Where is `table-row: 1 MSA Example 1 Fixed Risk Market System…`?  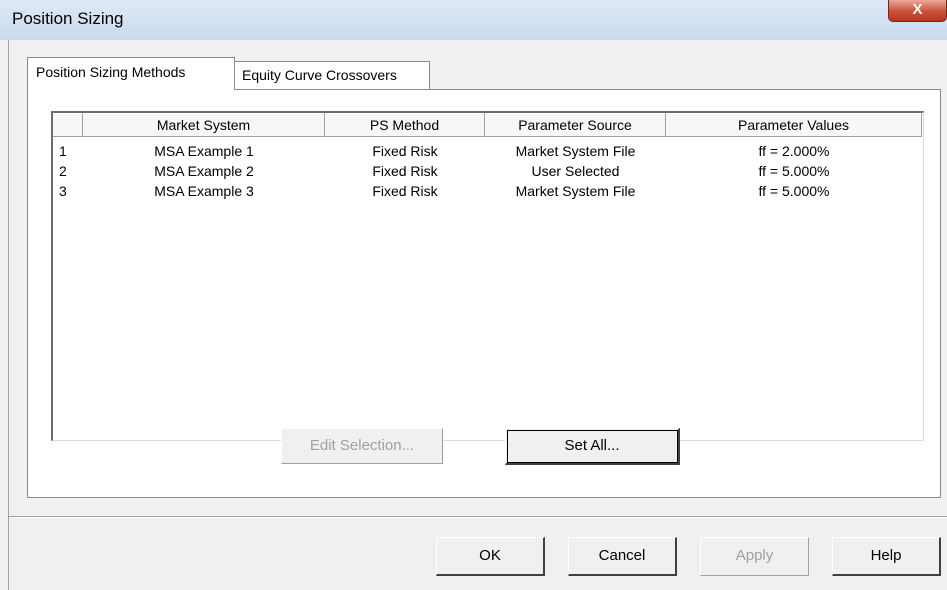
table-row: 1 MSA Example 1 Fixed Risk Market System… is located at coordinates (487, 151).